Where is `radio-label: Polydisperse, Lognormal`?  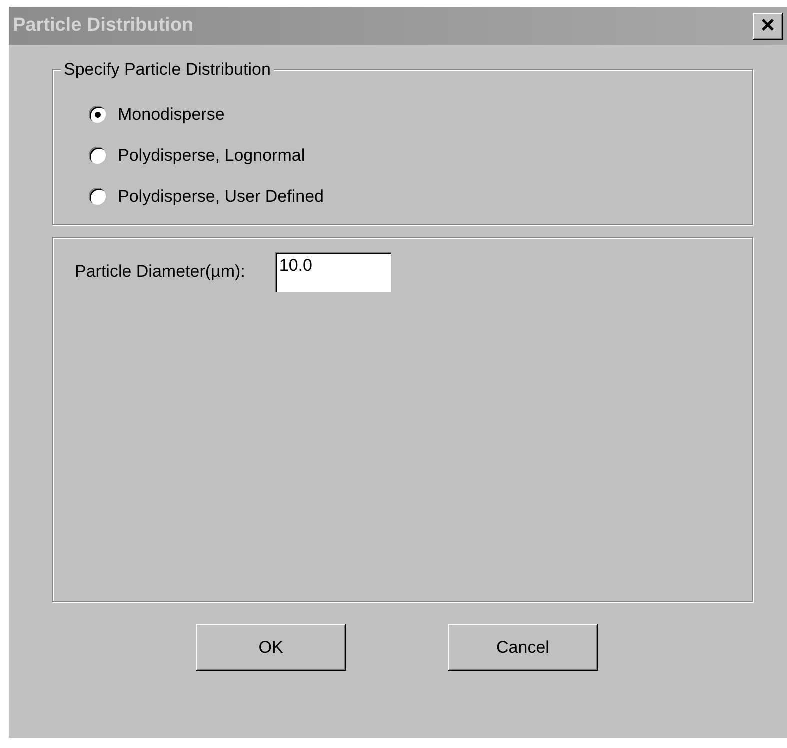 radio-label: Polydisperse, Lognormal is located at coordinates (212, 155).